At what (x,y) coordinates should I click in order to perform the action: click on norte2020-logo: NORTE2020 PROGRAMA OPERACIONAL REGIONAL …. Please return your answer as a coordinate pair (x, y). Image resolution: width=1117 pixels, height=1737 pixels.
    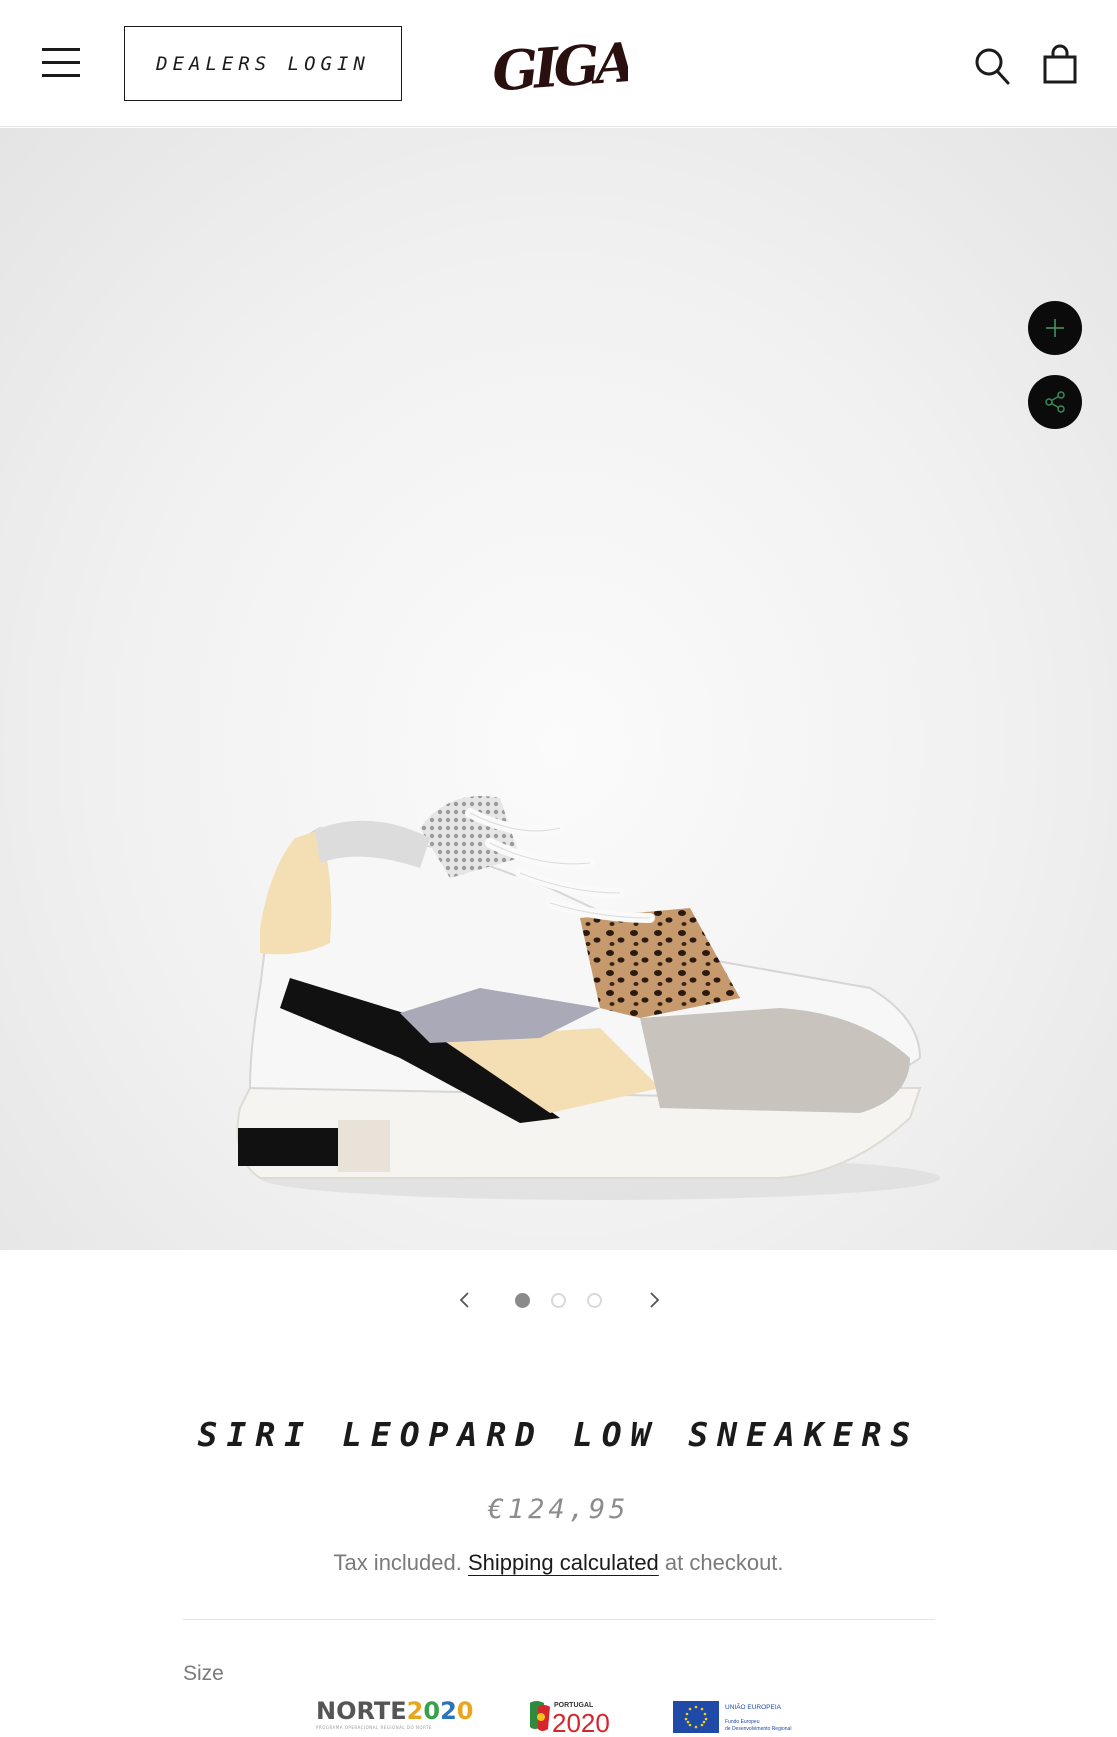
    Looking at the image, I should click on (395, 1713).